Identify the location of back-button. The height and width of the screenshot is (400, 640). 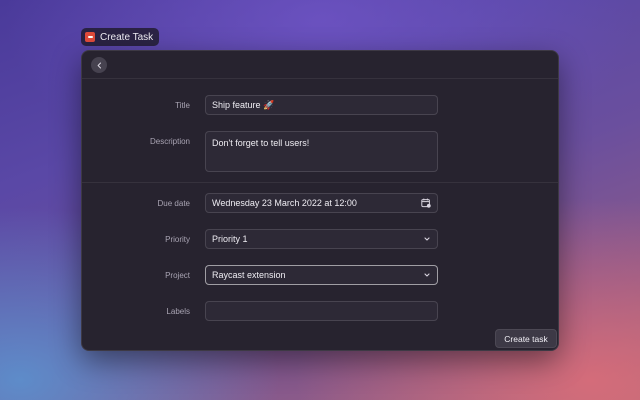
(99, 65).